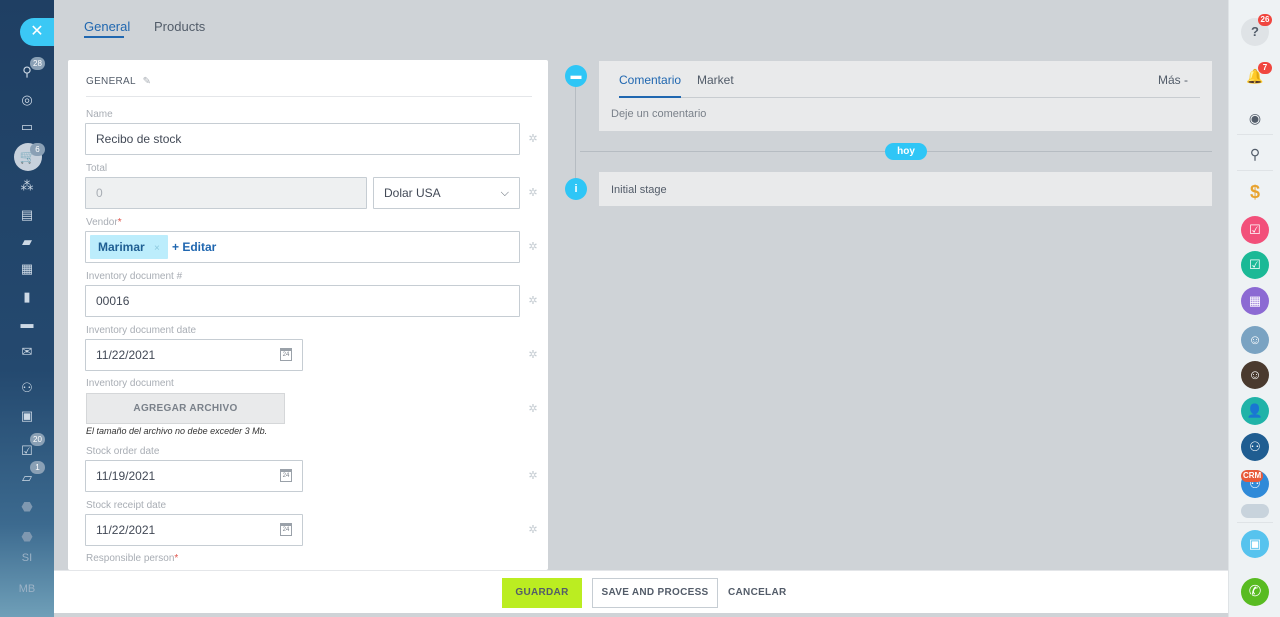 This screenshot has width=1280, height=617. What do you see at coordinates (1173, 80) in the screenshot?
I see `more-dropdown: Más -` at bounding box center [1173, 80].